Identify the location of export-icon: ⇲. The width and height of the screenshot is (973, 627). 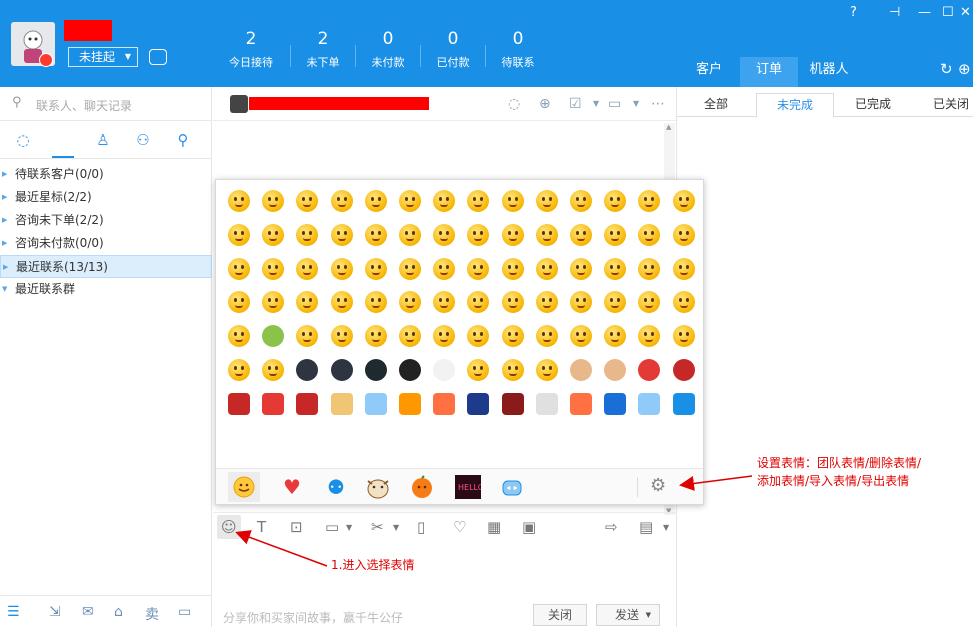
(55, 612).